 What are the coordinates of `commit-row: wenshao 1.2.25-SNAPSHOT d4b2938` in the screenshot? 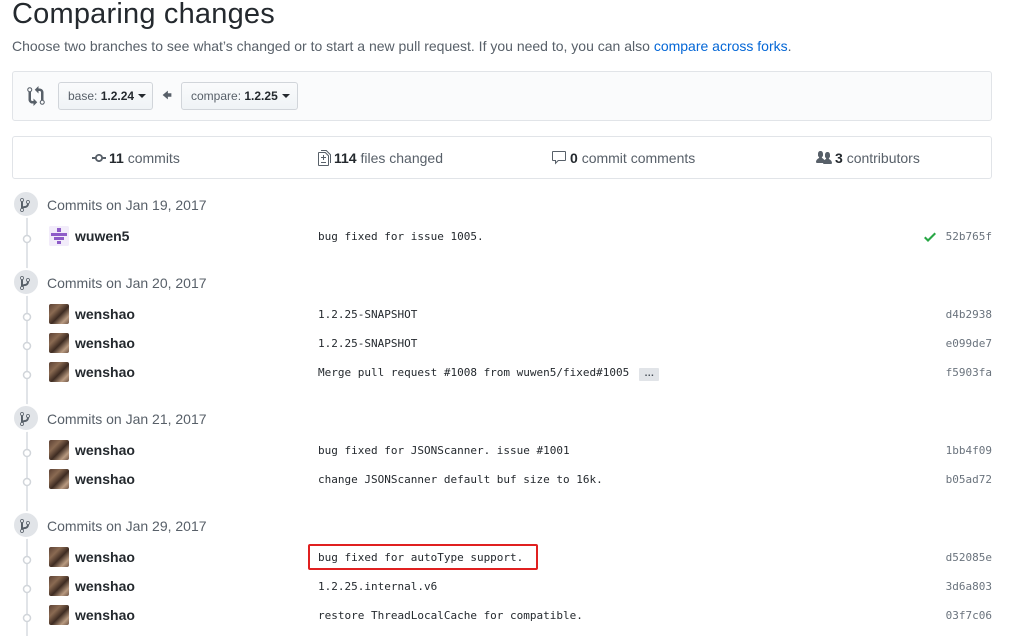 It's located at (502, 316).